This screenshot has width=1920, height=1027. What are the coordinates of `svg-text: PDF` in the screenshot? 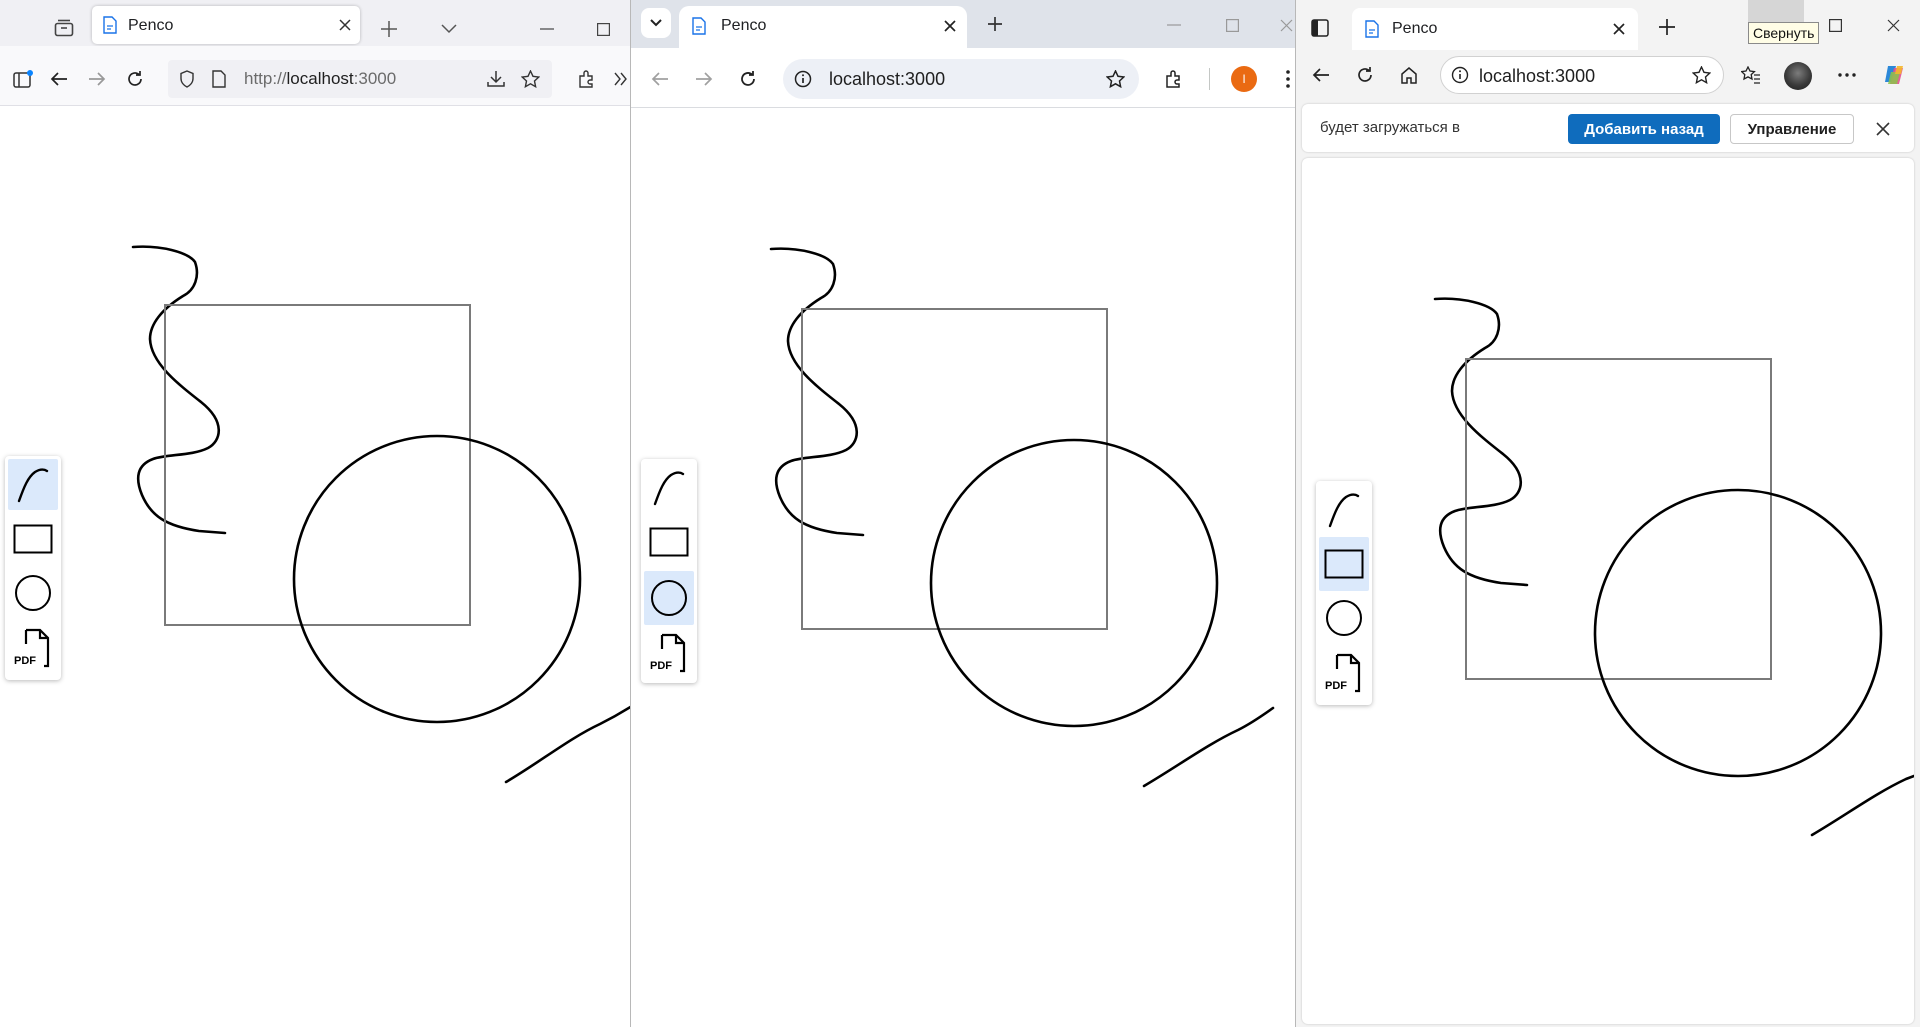 It's located at (661, 666).